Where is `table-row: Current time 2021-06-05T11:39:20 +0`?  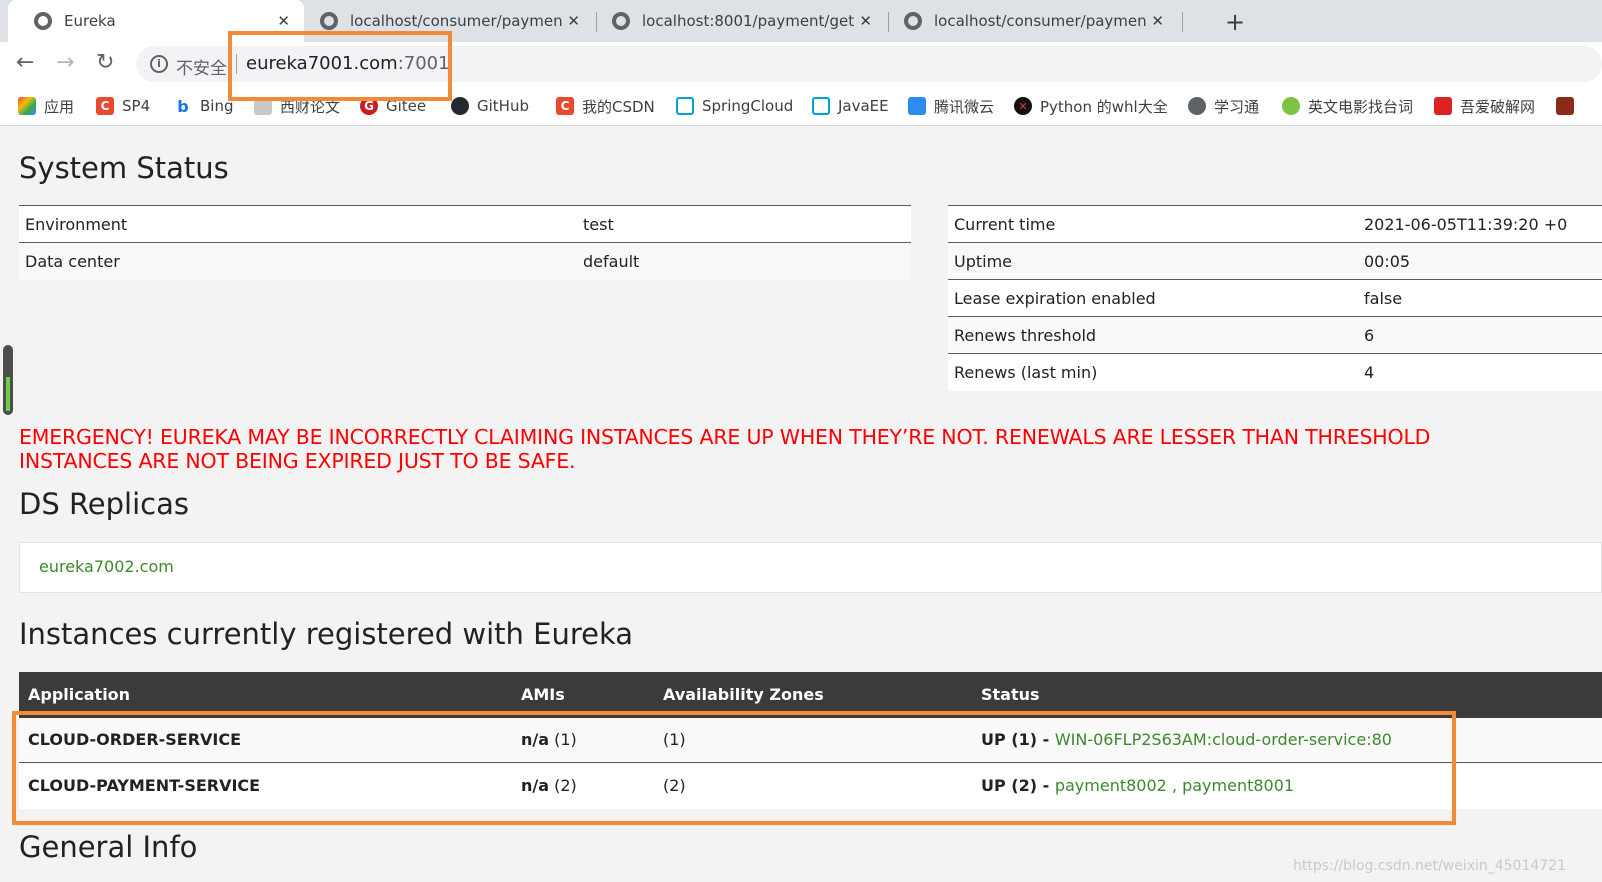 table-row: Current time 2021-06-05T11:39:20 +0 is located at coordinates (1275, 224).